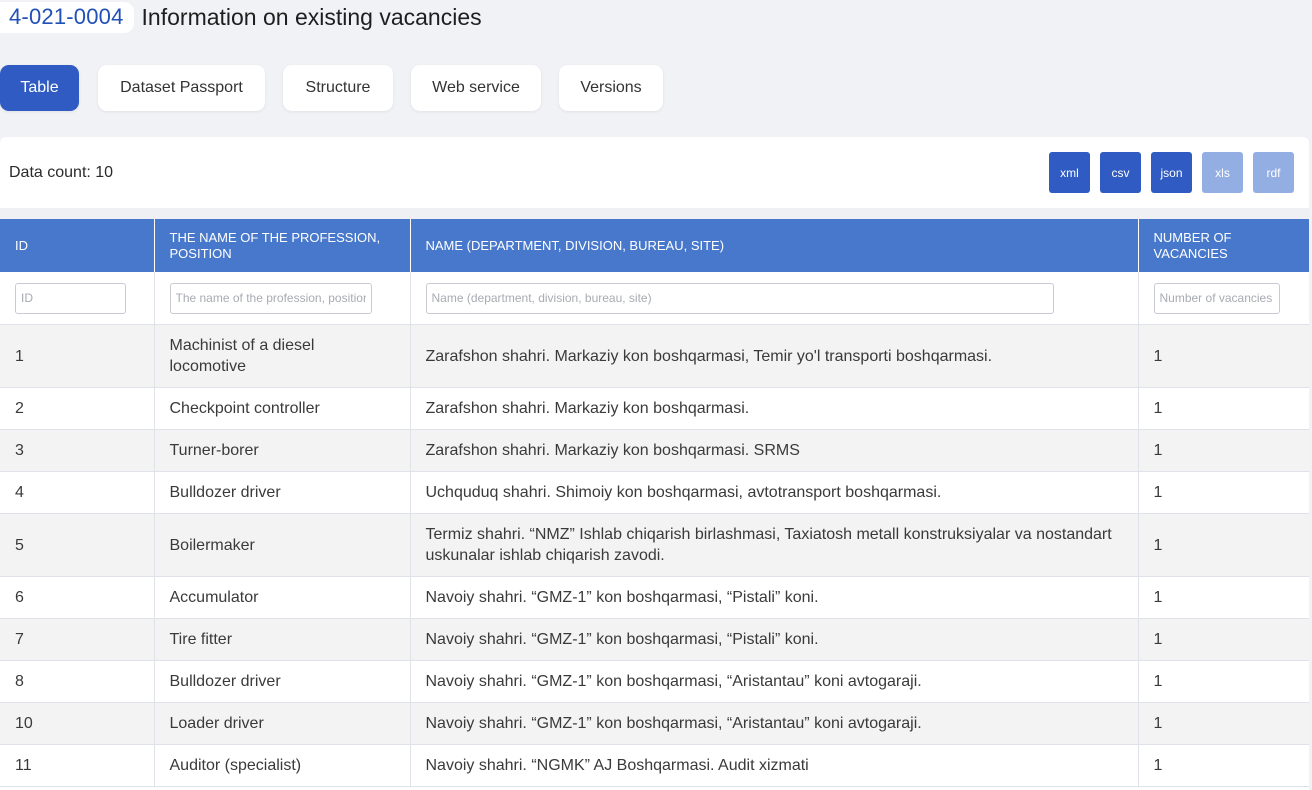 This screenshot has height=790, width=1312. I want to click on filter-row, so click(654, 298).